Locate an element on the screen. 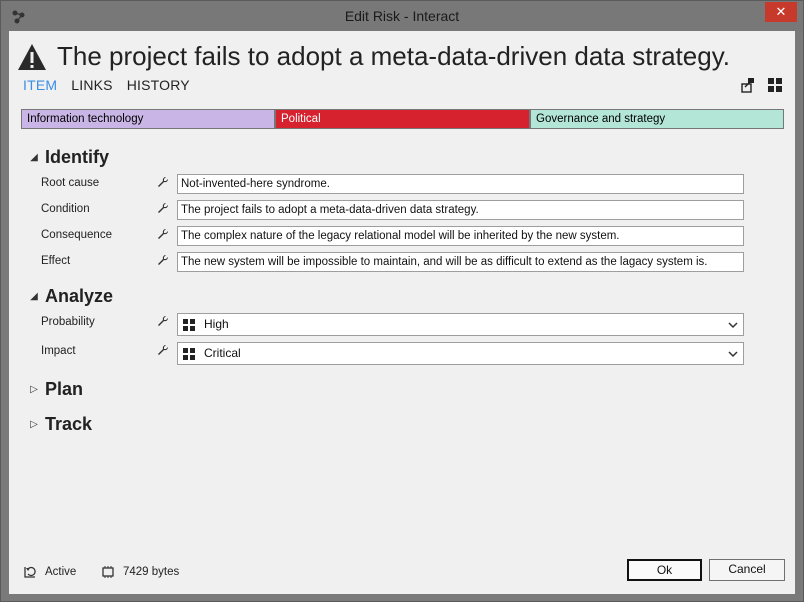 This screenshot has height=602, width=804. window-title: Edit Risk - Interact is located at coordinates (402, 16).